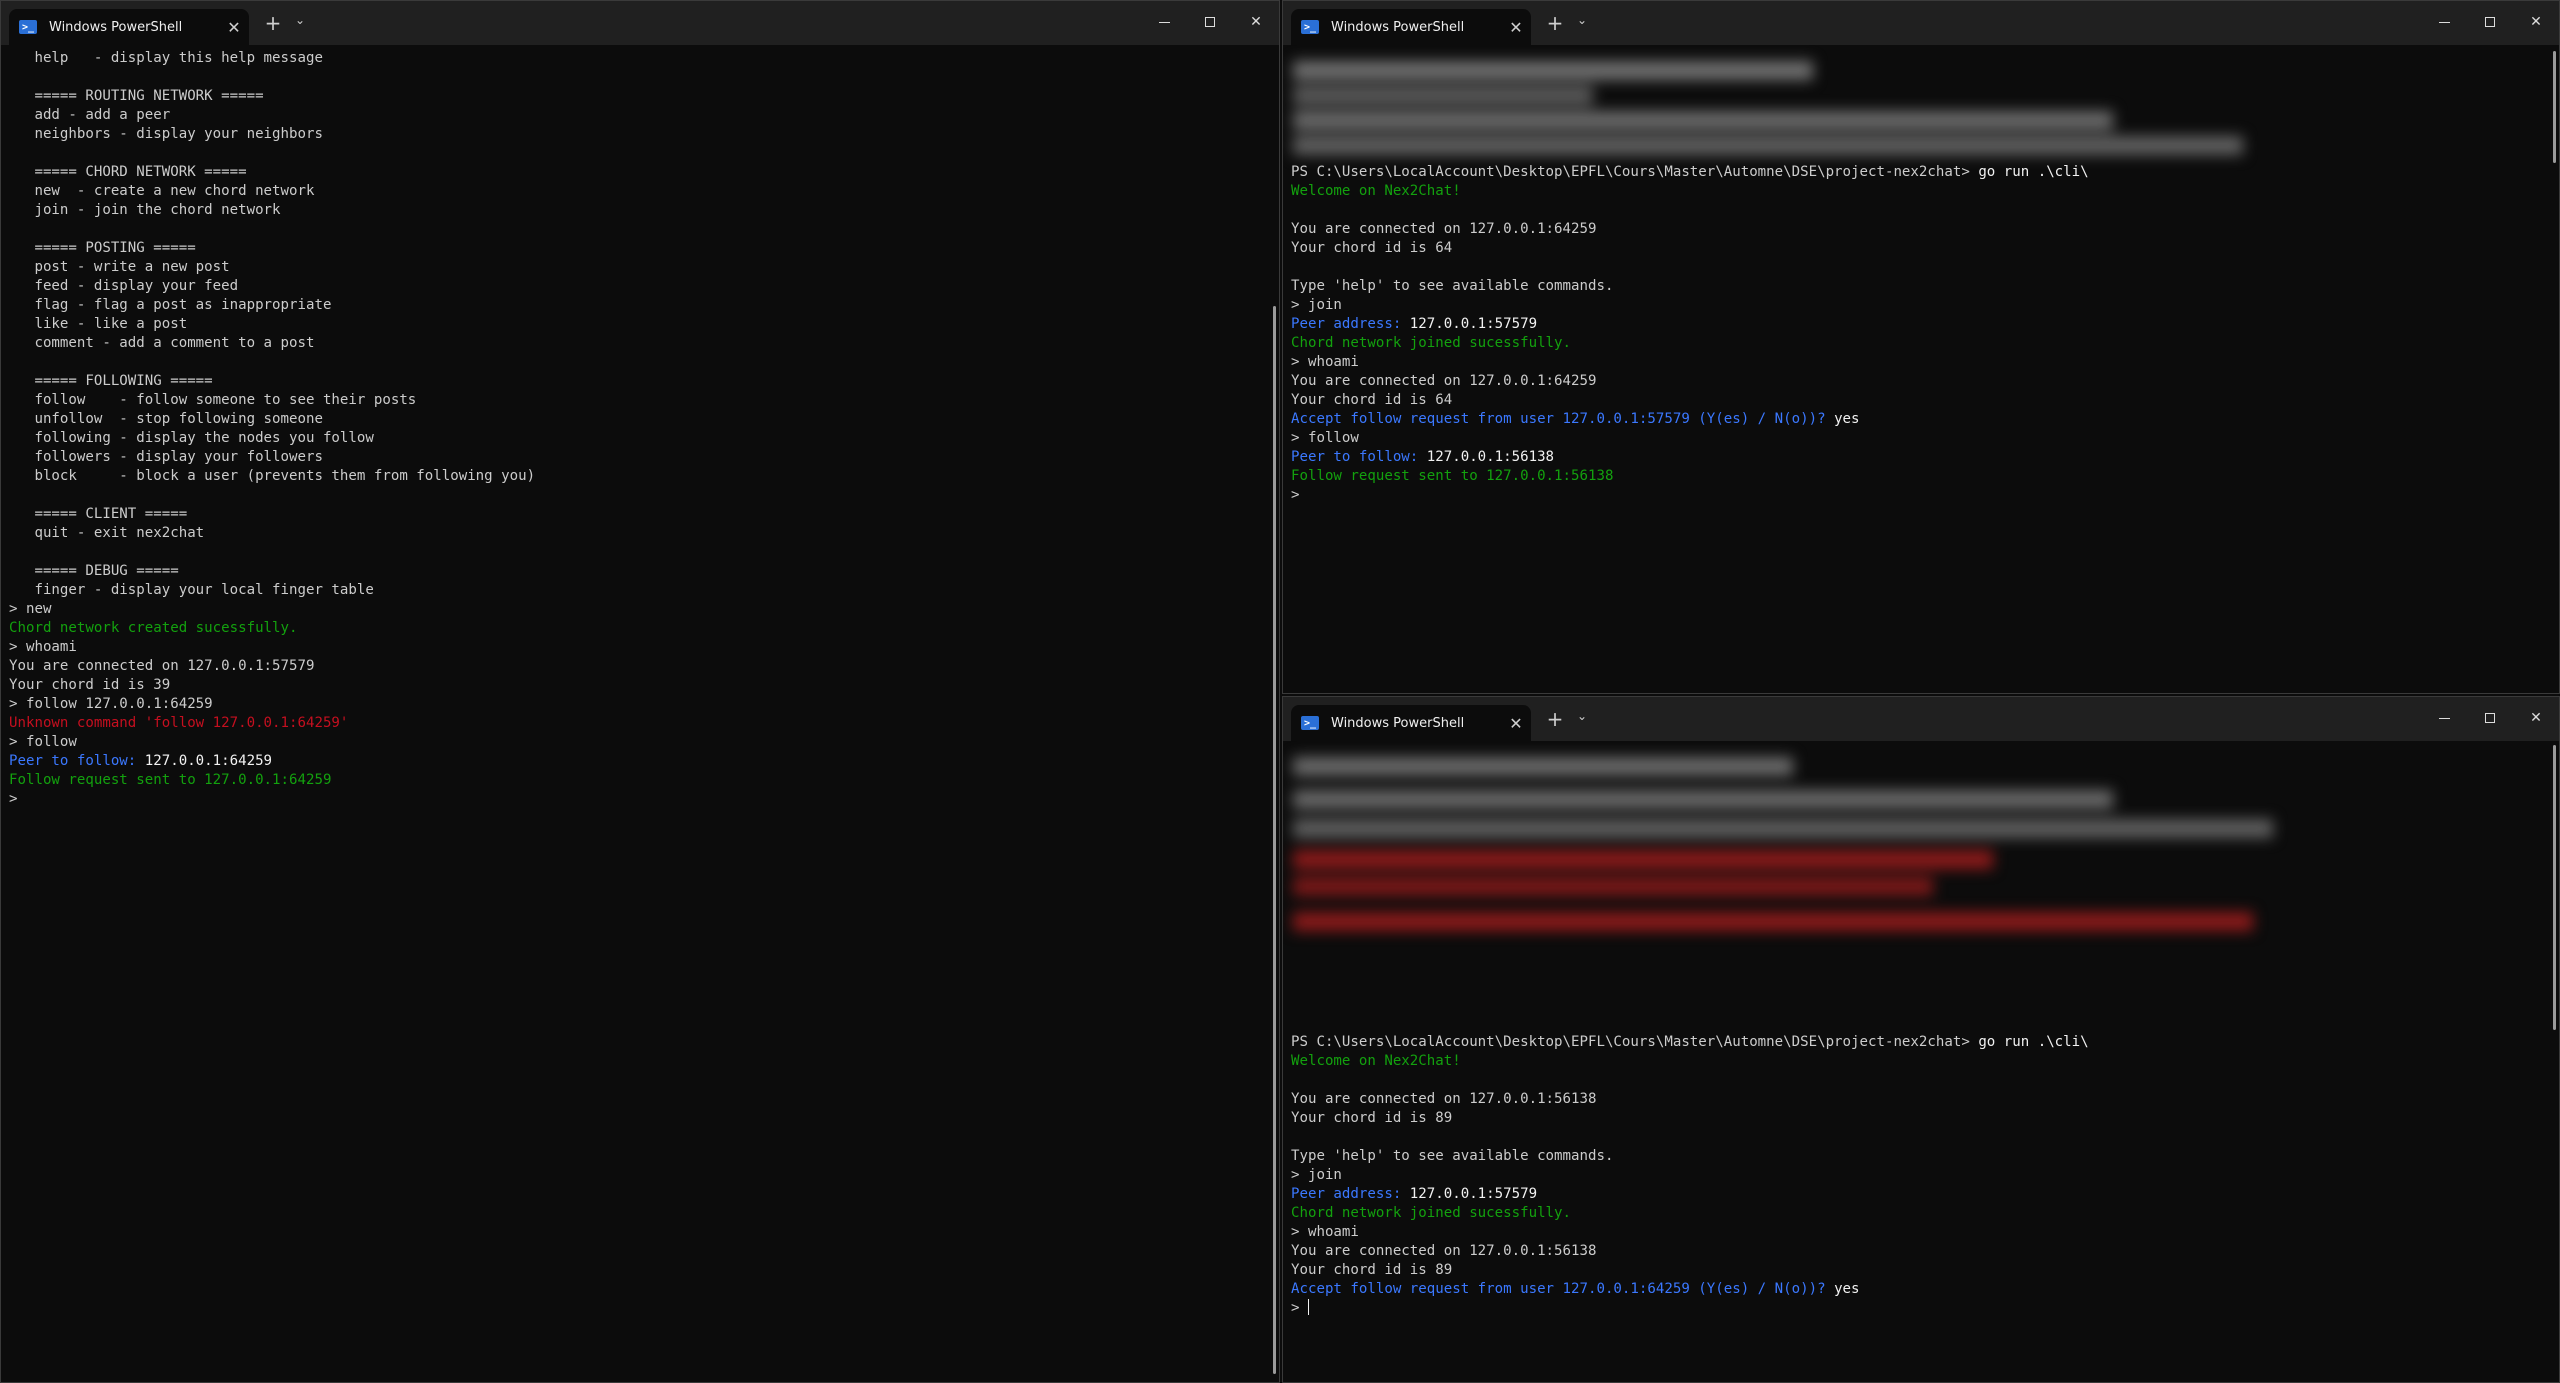 This screenshot has width=2560, height=1383. I want to click on line-text: new - create a new chord network, so click(162, 191).